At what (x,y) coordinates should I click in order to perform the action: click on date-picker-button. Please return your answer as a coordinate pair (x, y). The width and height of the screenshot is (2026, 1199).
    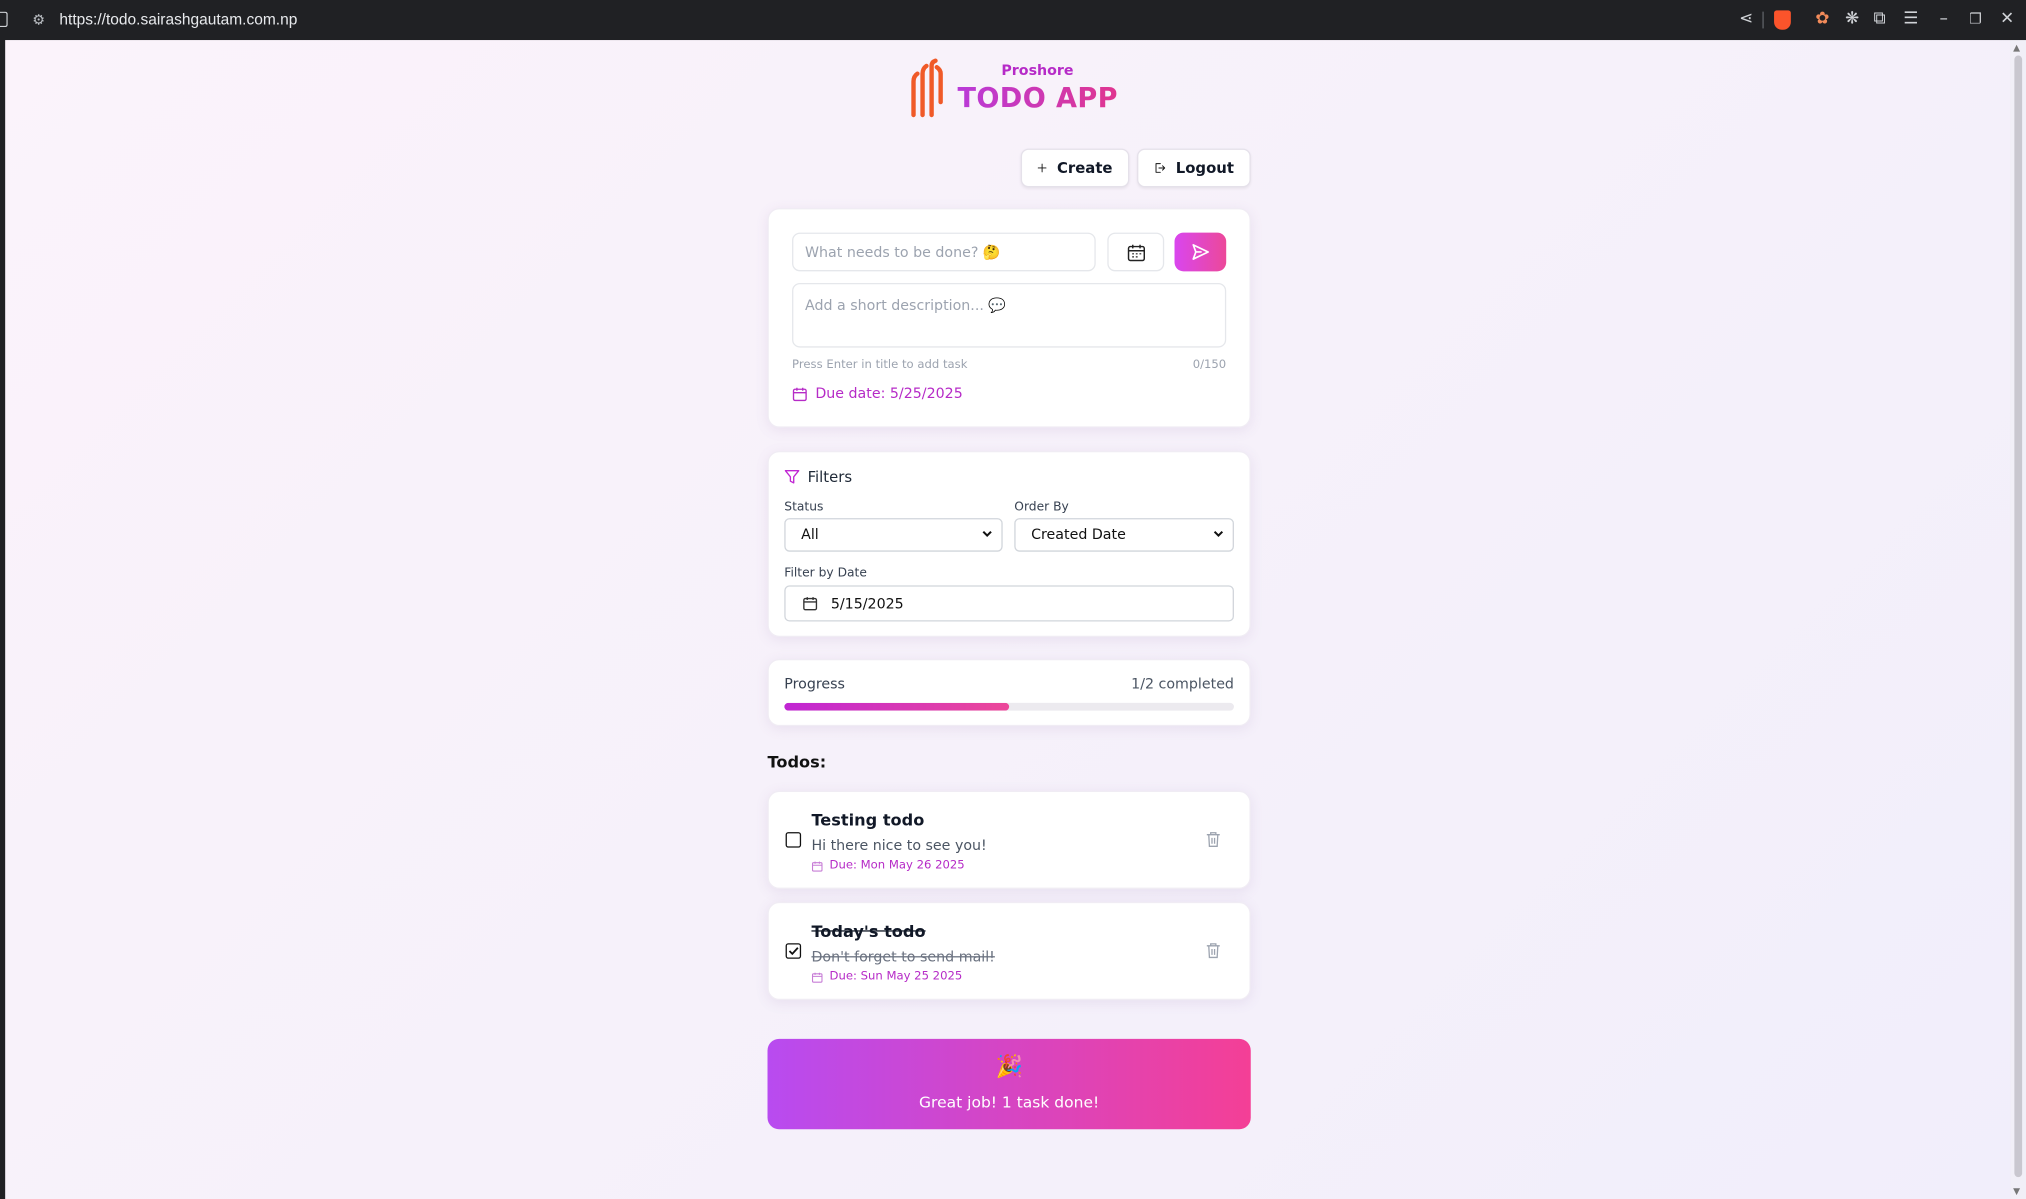
    Looking at the image, I should click on (1136, 252).